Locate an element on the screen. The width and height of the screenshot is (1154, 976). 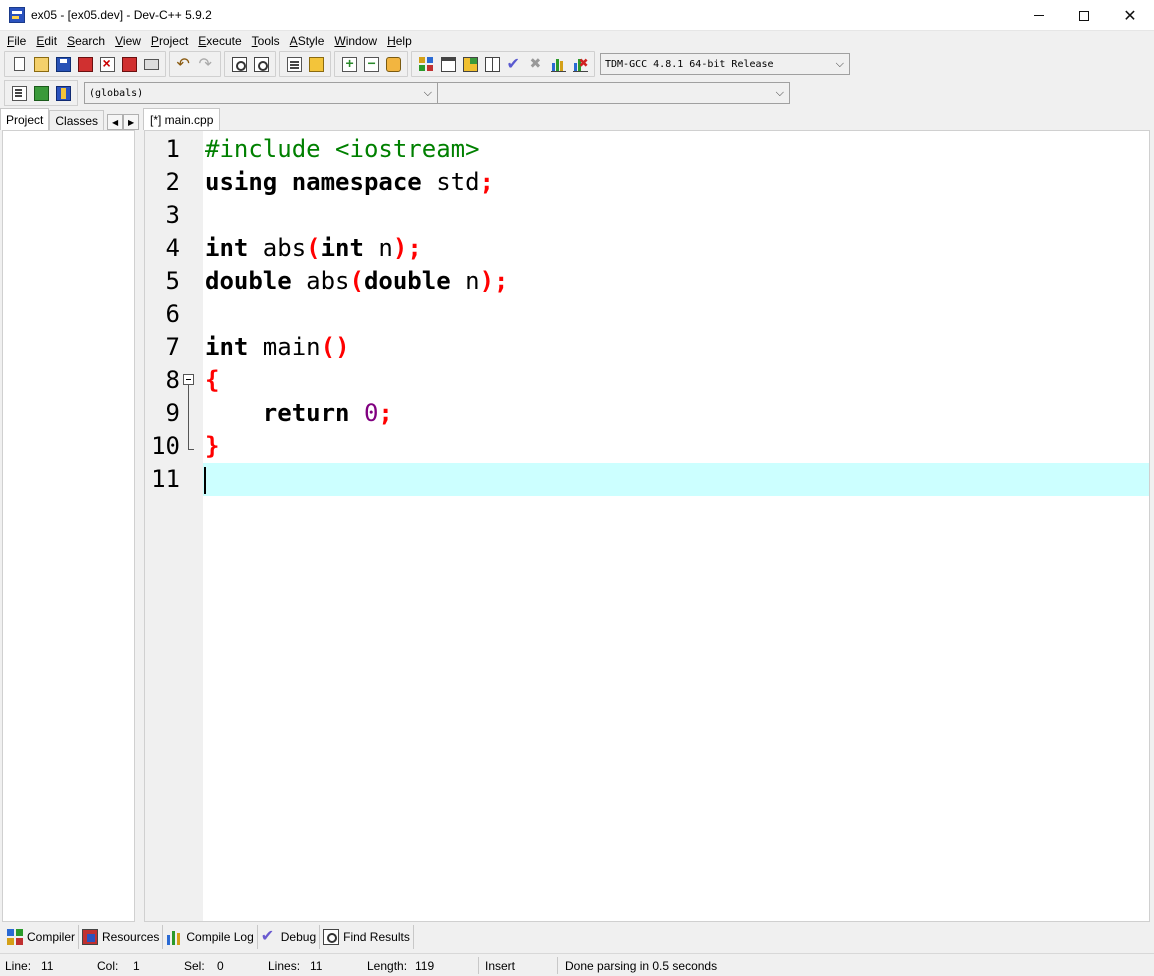
add-to-project-button is located at coordinates (349, 64).